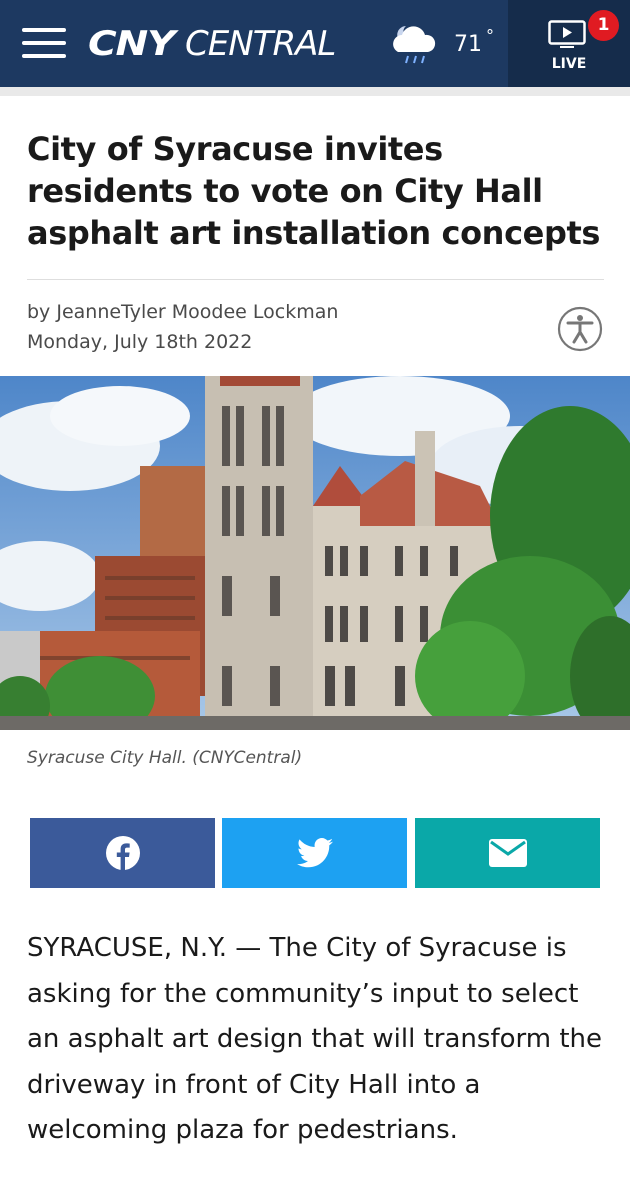 This screenshot has height=1200, width=630. What do you see at coordinates (603, 25) in the screenshot?
I see `live-notification-badge: 1` at bounding box center [603, 25].